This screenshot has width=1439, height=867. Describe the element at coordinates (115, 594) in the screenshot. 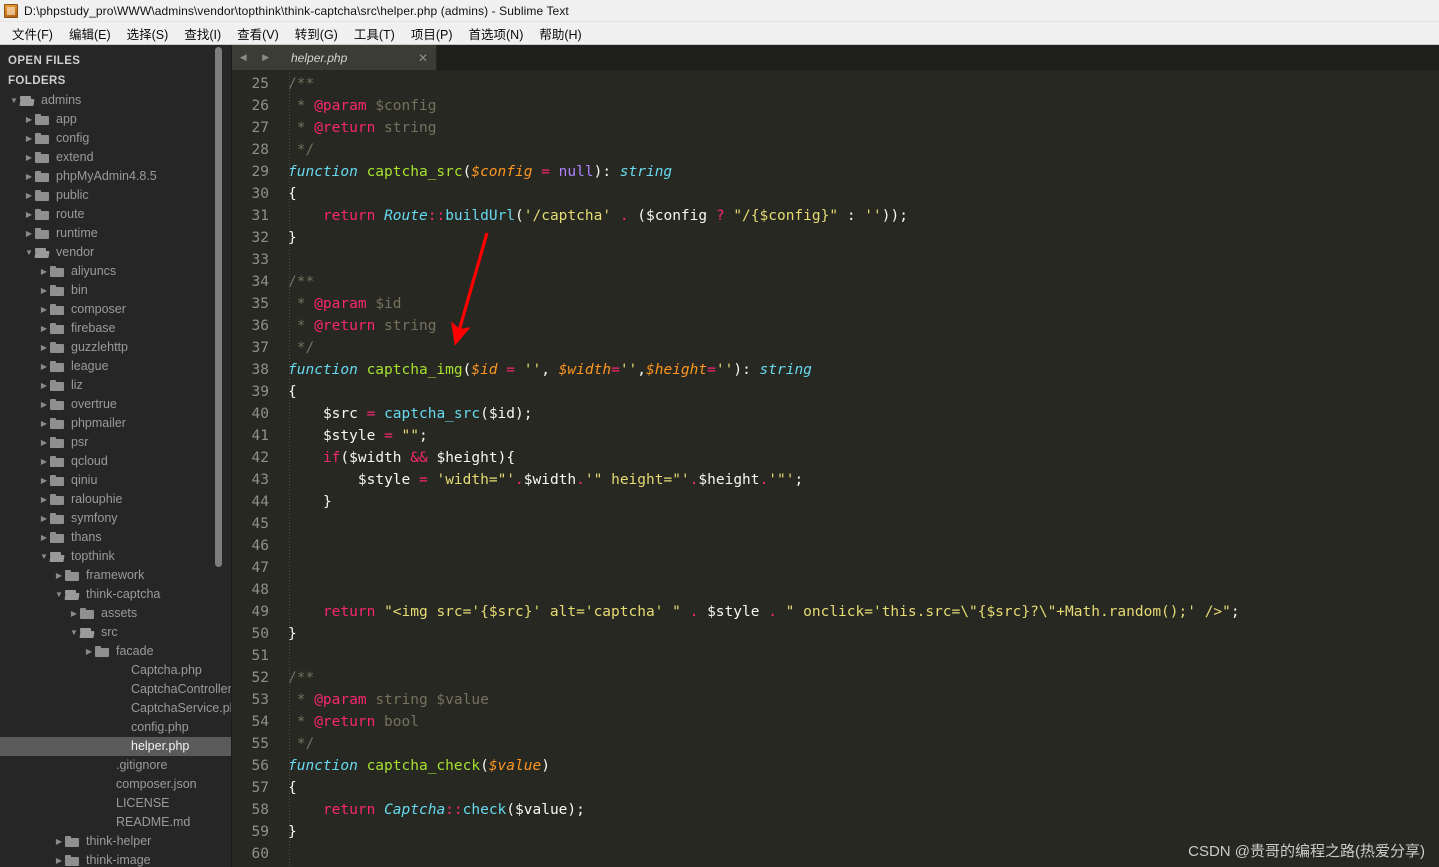

I see `tree-folder-row: ▼ think-captcha` at that location.